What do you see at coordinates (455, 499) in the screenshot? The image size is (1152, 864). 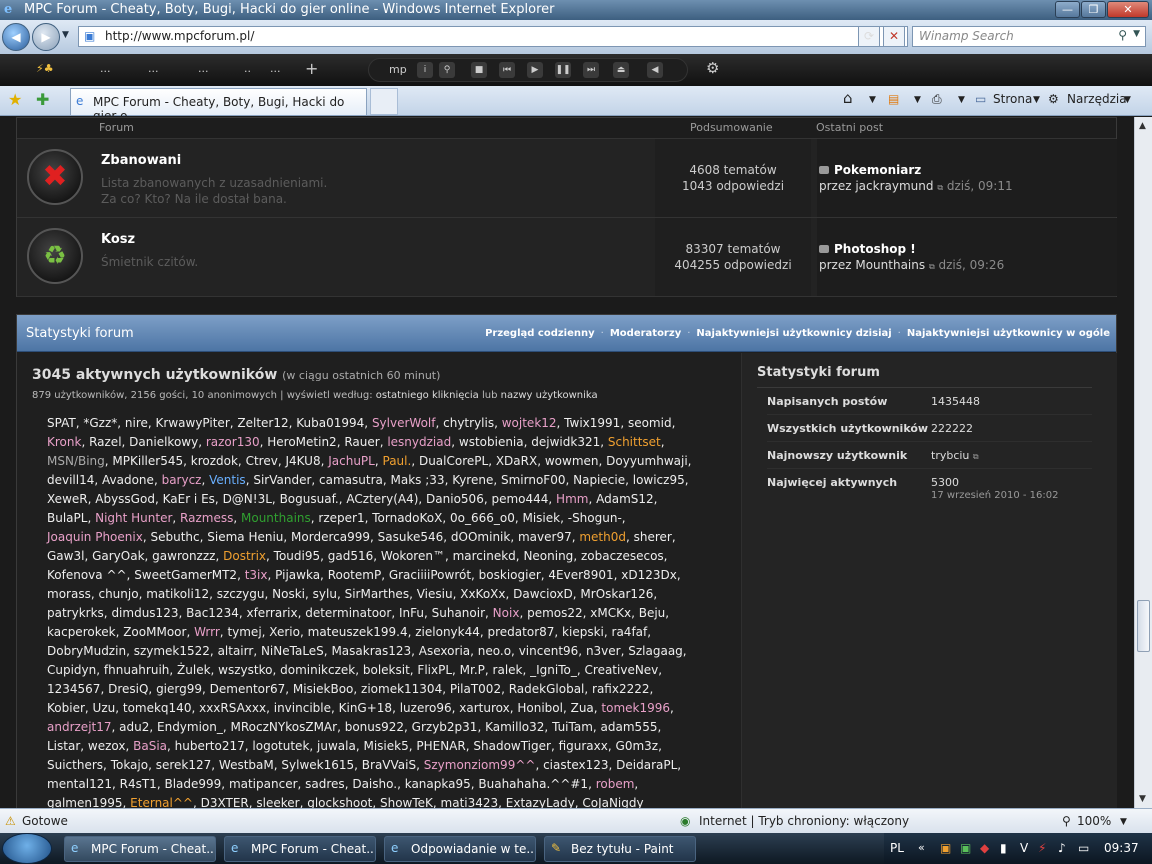 I see `active-user-link: Danio506` at bounding box center [455, 499].